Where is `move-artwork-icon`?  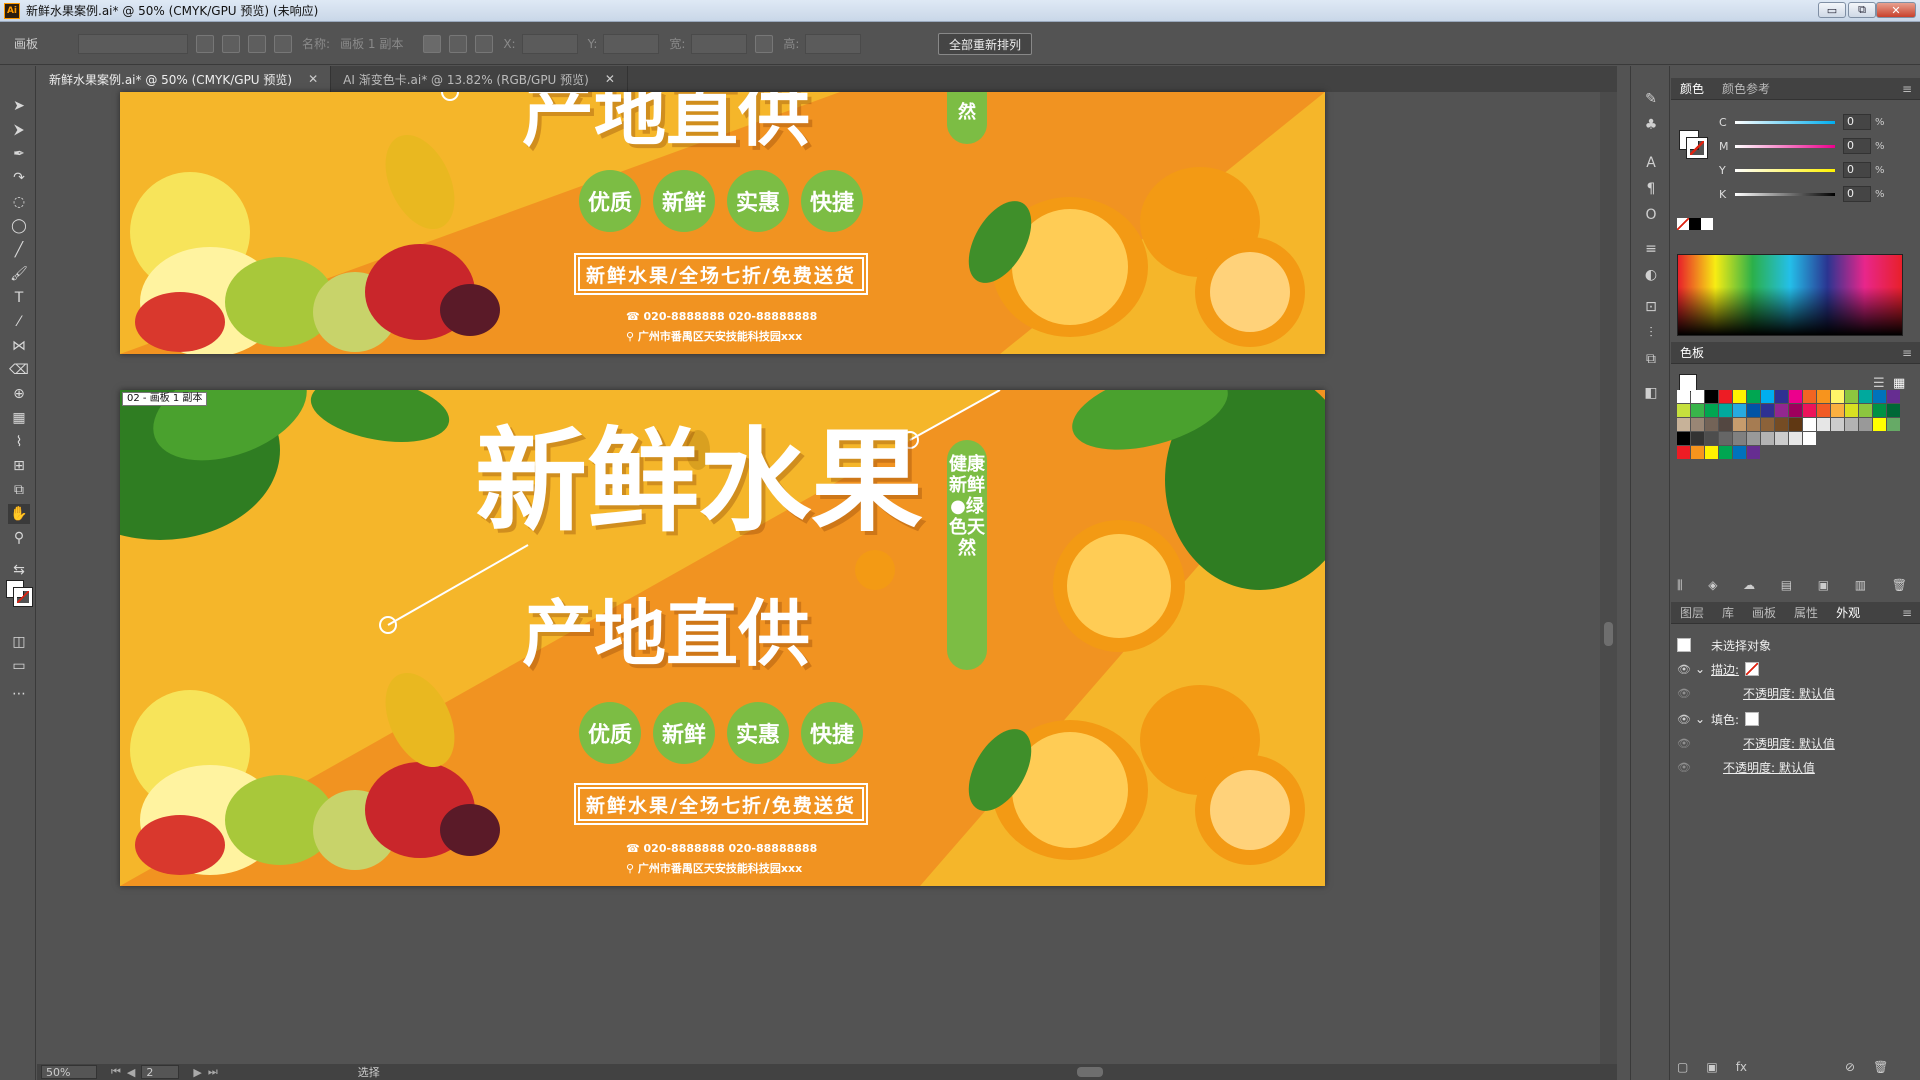
move-artwork-icon is located at coordinates (432, 43).